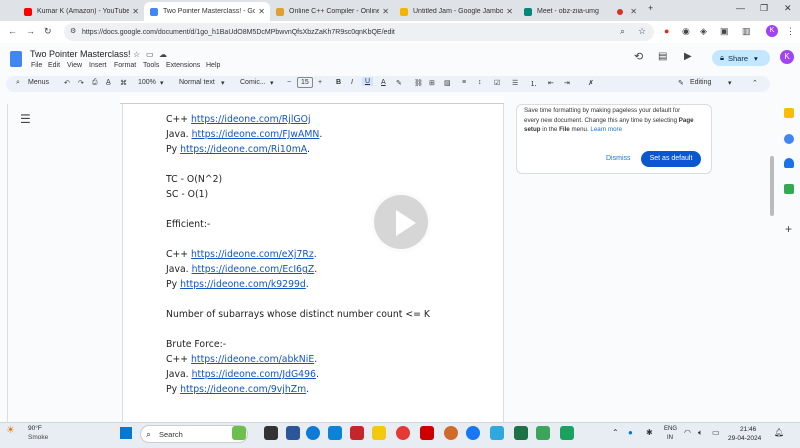  I want to click on italic-icon: I, so click(352, 82).